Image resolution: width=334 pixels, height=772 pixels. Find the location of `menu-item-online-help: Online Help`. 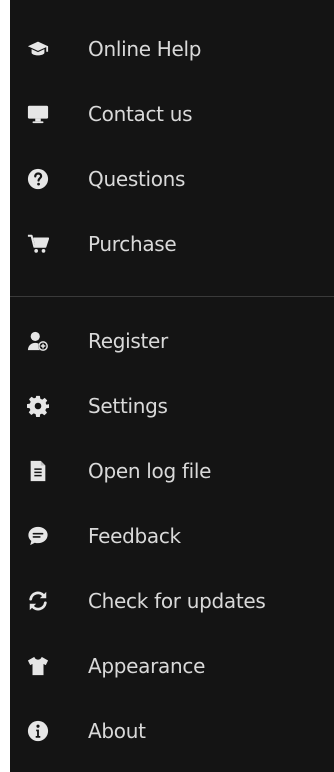

menu-item-online-help: Online Help is located at coordinates (172, 49).